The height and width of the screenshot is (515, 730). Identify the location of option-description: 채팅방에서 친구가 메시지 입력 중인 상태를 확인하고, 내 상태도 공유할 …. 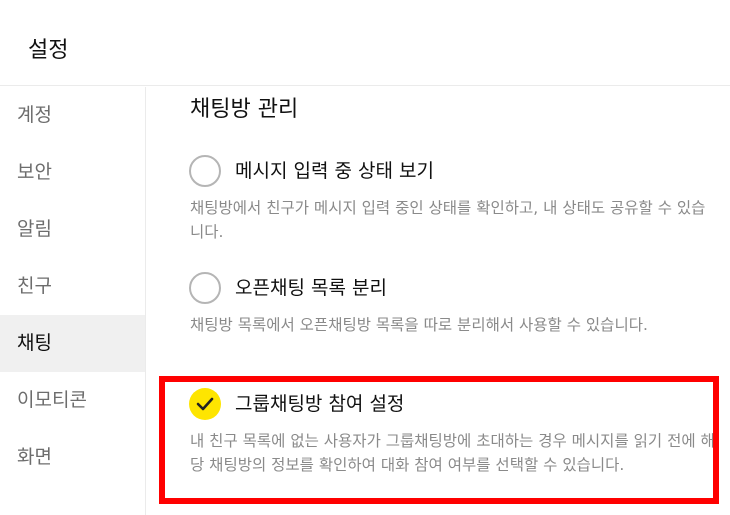
(448, 220).